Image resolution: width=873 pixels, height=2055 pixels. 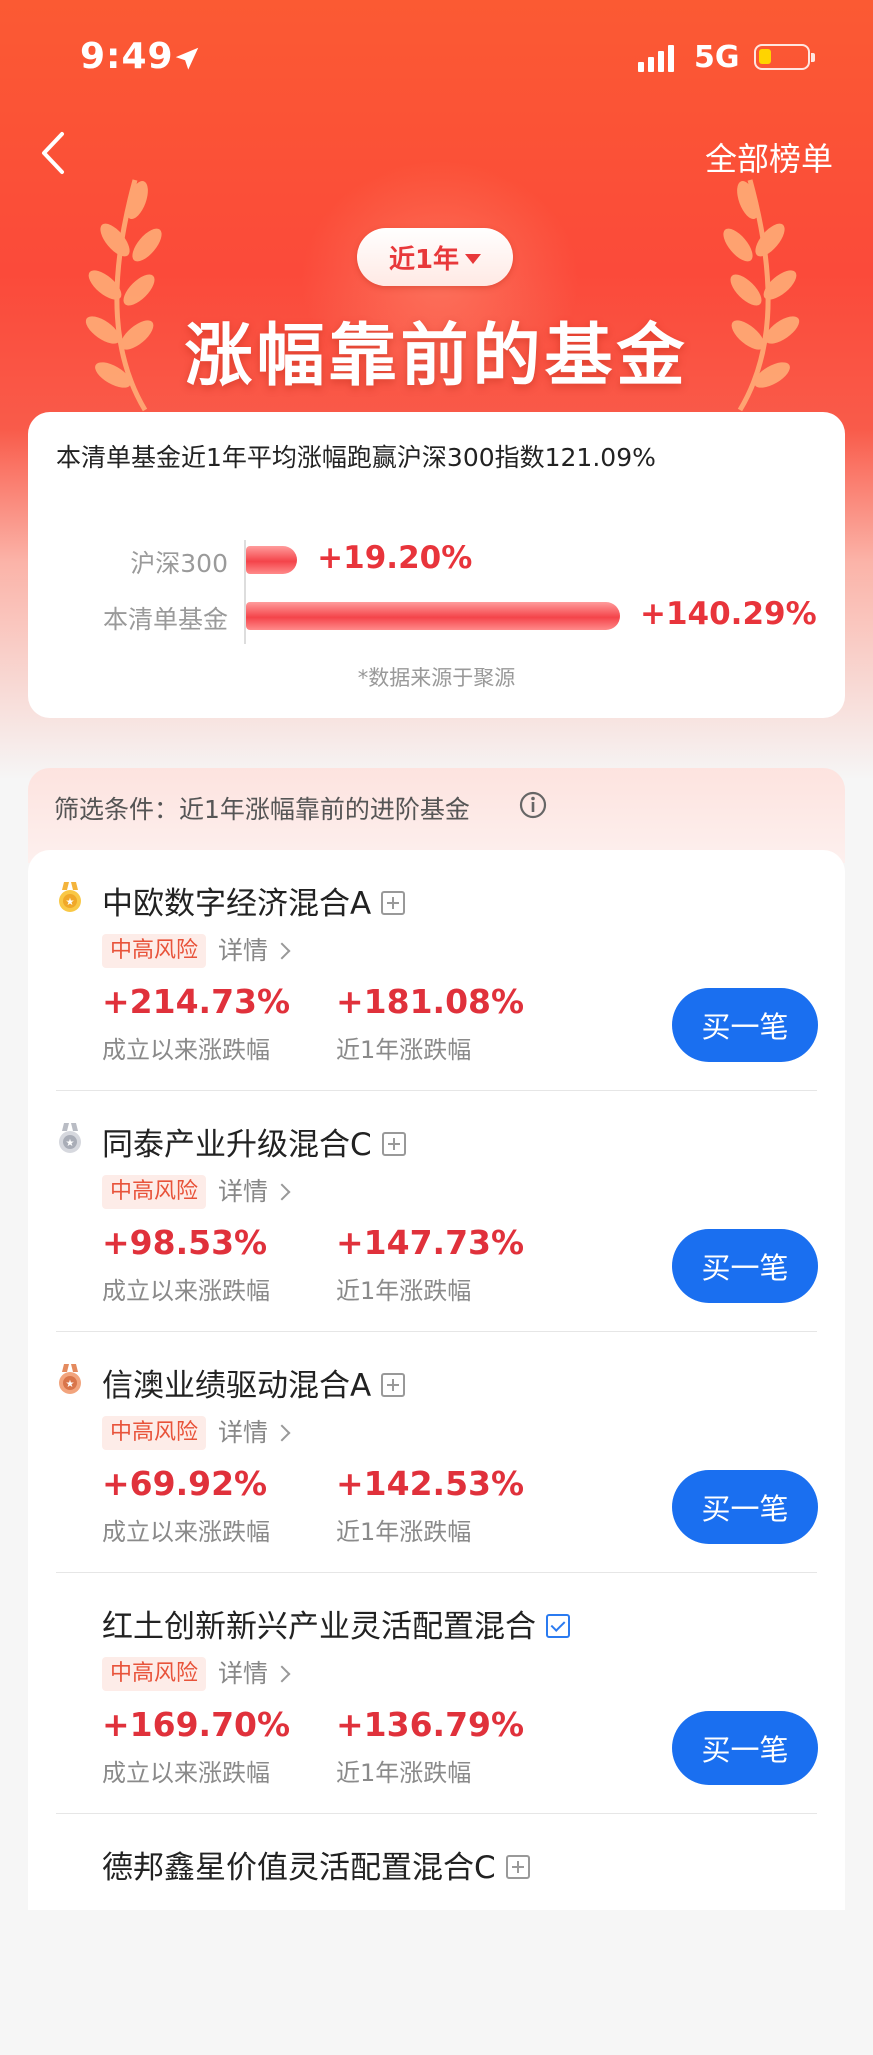 I want to click on status-time: 9:49, so click(x=127, y=56).